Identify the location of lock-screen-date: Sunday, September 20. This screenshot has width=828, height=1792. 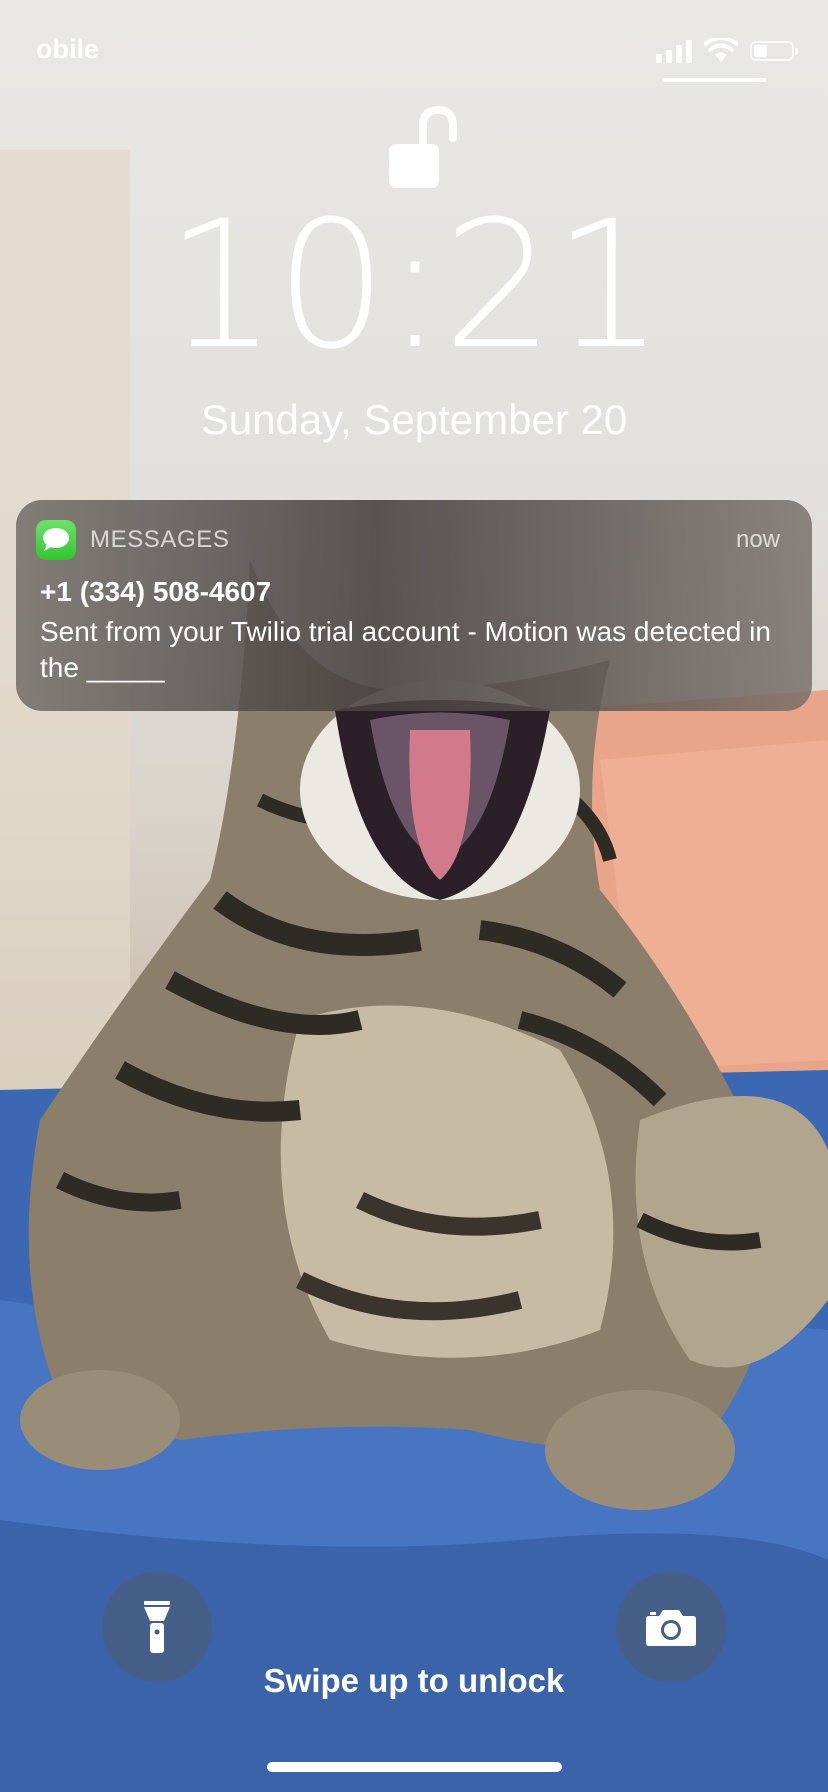
(414, 419).